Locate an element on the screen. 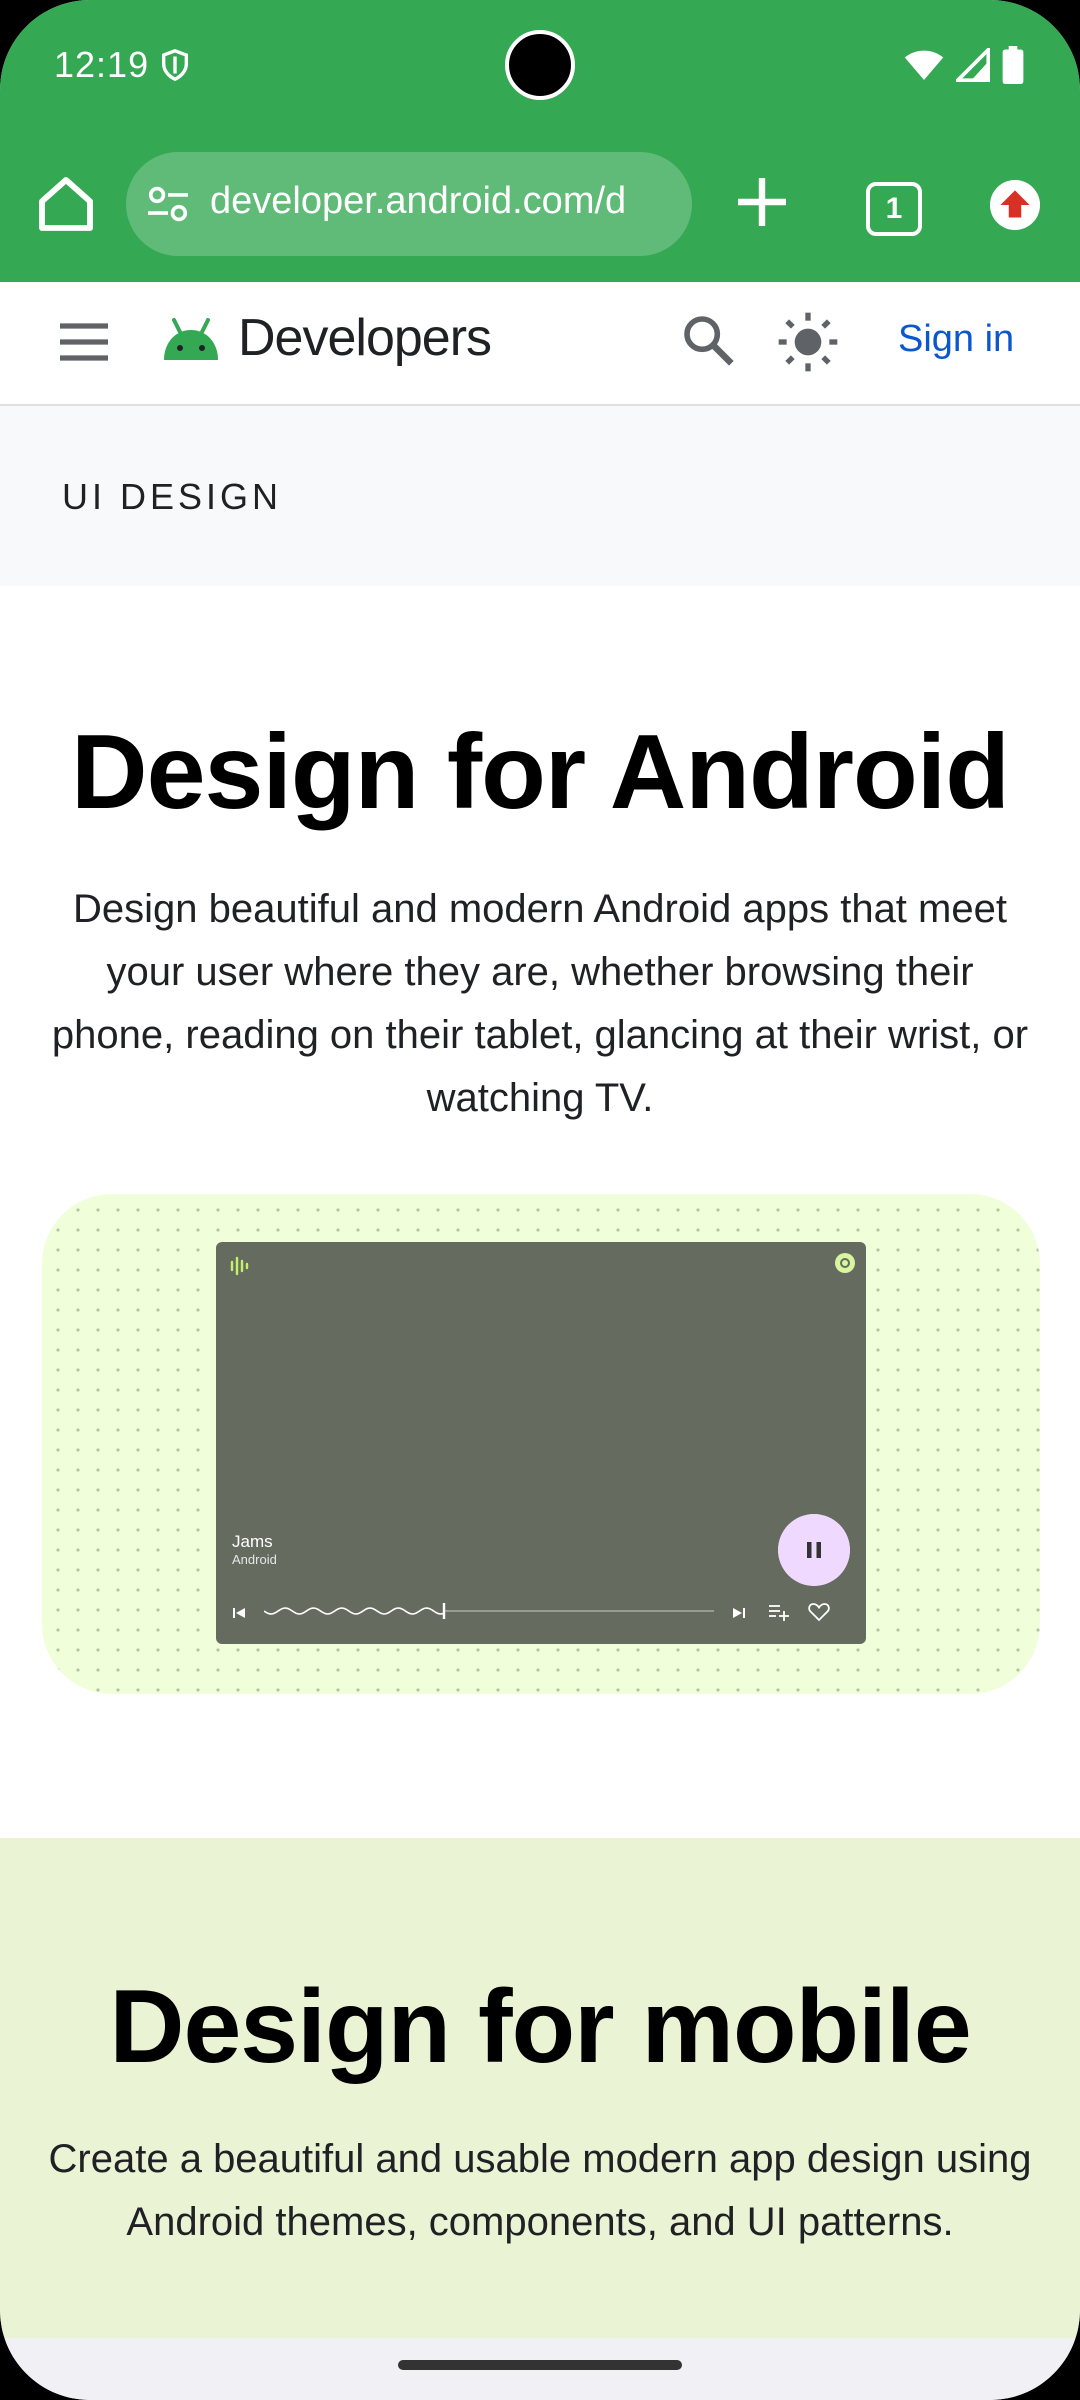 This screenshot has height=2400, width=1080. system-icons is located at coordinates (964, 65).